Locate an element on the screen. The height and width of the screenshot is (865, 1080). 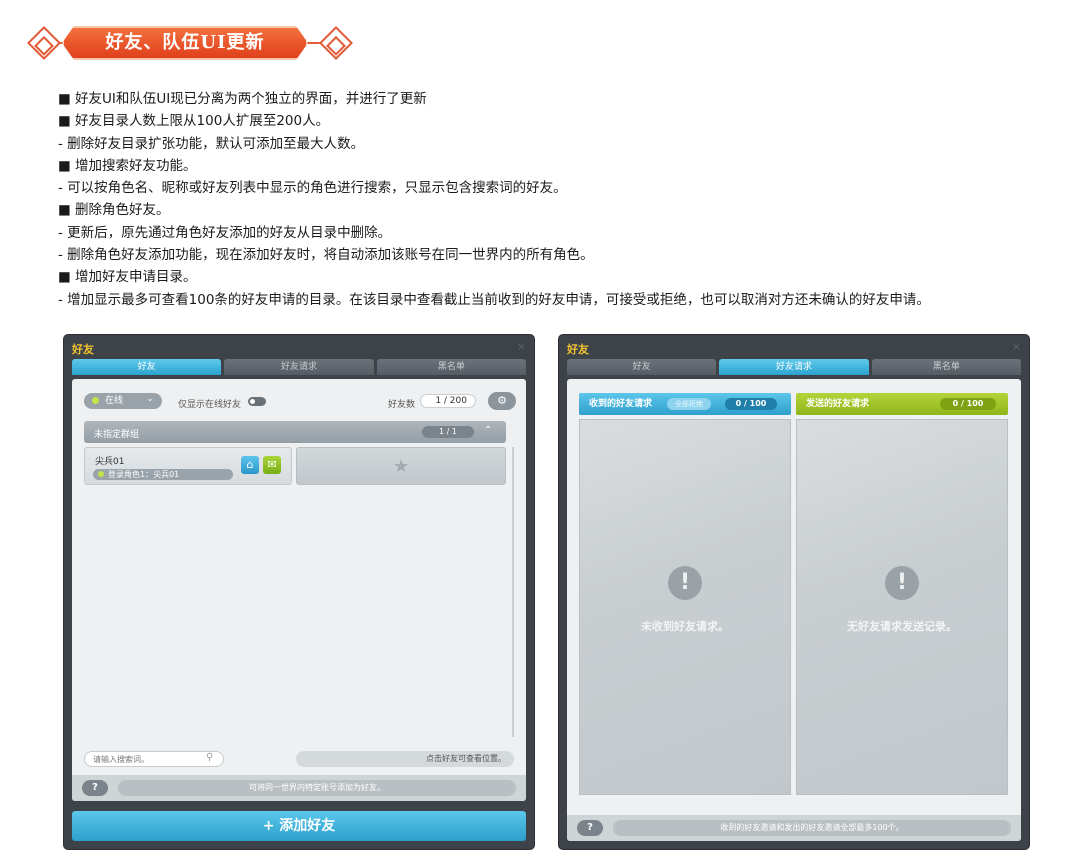
sent-requests-label: 发送的好友请求 is located at coordinates (838, 404).